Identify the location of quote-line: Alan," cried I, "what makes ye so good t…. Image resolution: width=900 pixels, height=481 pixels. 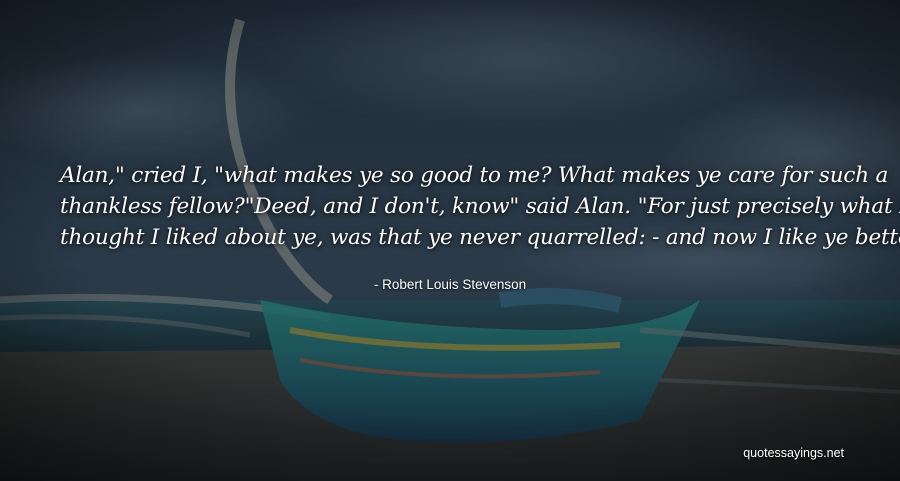
(474, 175).